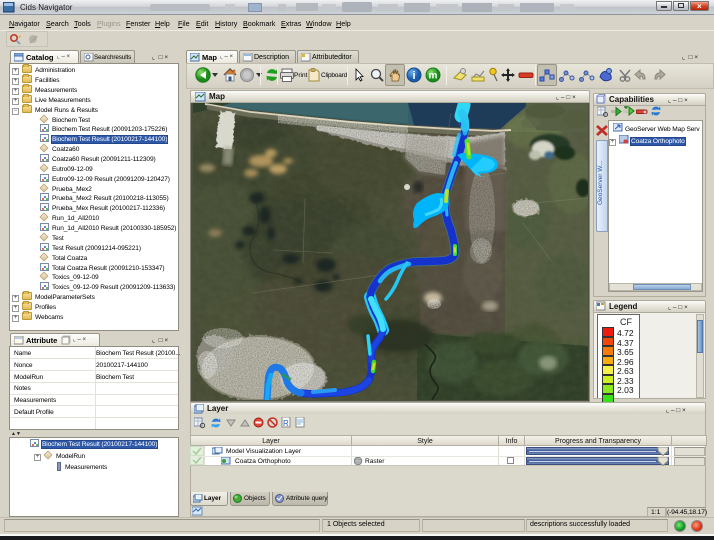  What do you see at coordinates (413, 76) in the screenshot?
I see `svg-text: i` at bounding box center [413, 76].